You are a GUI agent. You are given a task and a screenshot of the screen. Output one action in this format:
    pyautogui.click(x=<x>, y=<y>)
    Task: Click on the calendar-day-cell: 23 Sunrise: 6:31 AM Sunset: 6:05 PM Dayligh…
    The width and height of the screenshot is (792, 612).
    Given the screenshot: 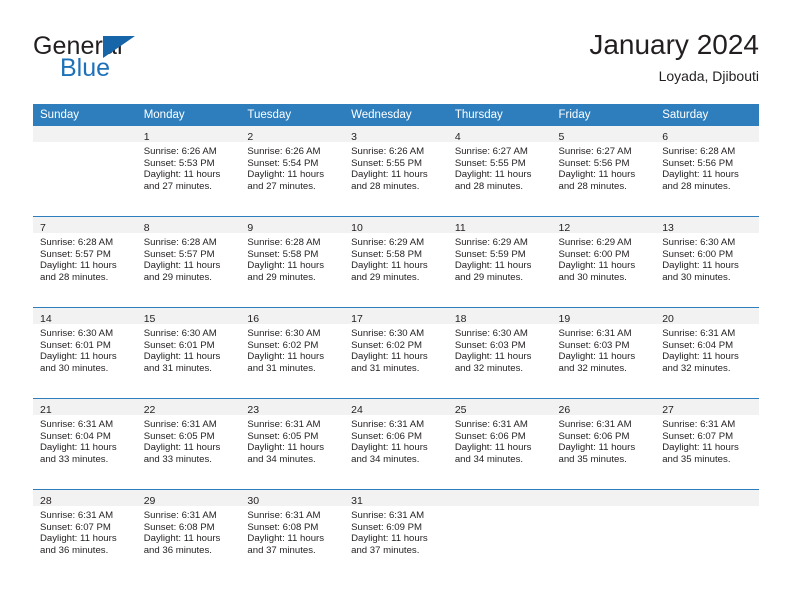 What is the action you would take?
    pyautogui.click(x=292, y=444)
    